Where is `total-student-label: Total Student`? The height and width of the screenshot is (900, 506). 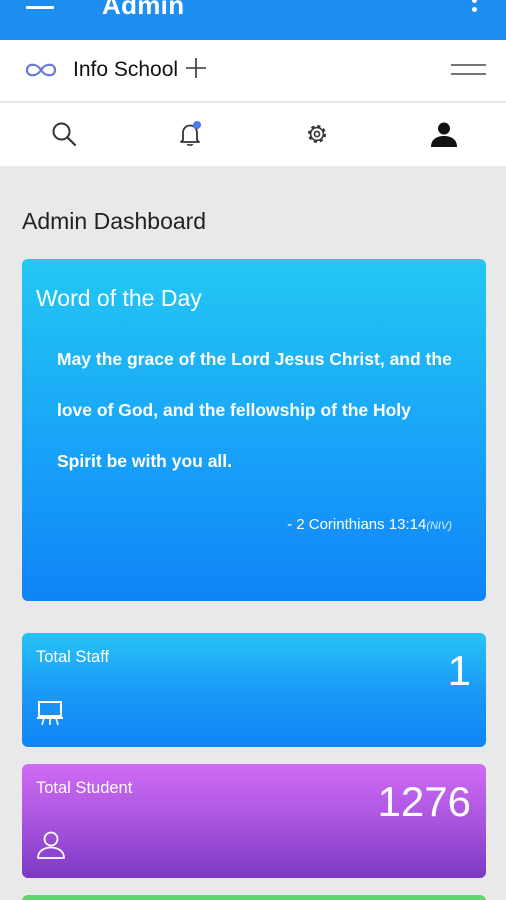 total-student-label: Total Student is located at coordinates (84, 788).